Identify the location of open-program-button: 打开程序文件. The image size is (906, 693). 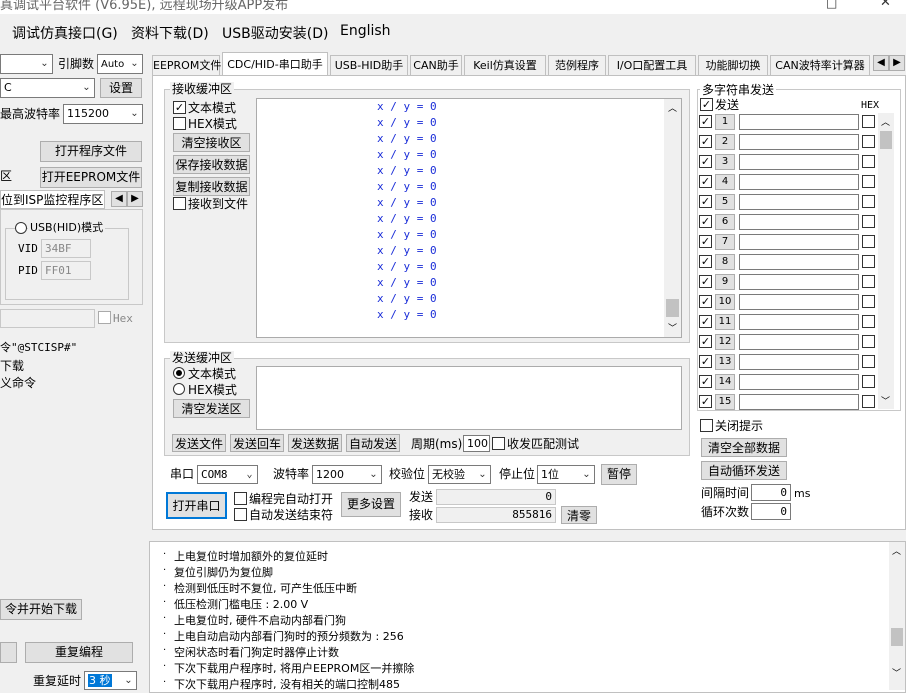
(91, 151).